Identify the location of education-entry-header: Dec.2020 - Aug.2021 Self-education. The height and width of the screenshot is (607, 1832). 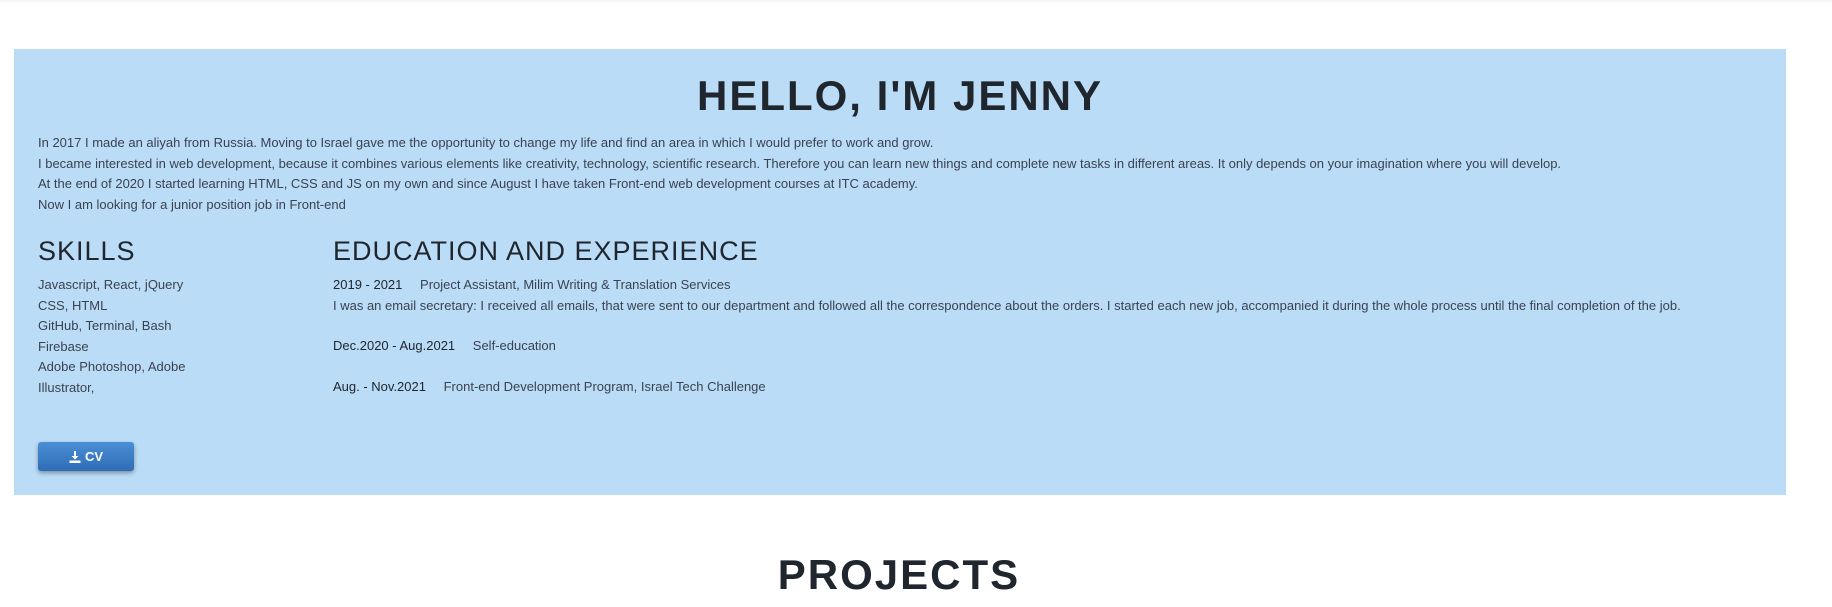
(1053, 346).